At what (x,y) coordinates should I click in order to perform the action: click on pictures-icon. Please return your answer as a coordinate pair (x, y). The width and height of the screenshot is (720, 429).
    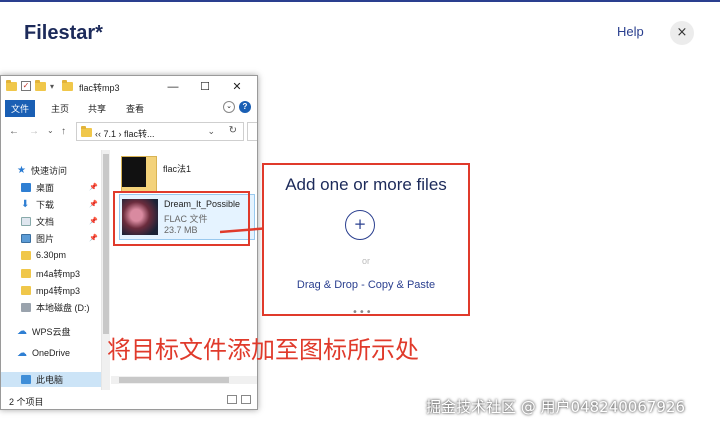
    Looking at the image, I should click on (26, 238).